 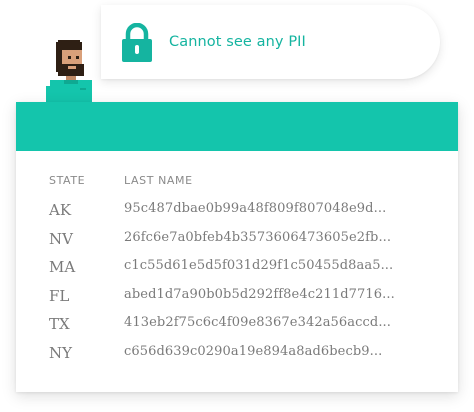 I want to click on state-cell: AK, so click(x=60, y=210).